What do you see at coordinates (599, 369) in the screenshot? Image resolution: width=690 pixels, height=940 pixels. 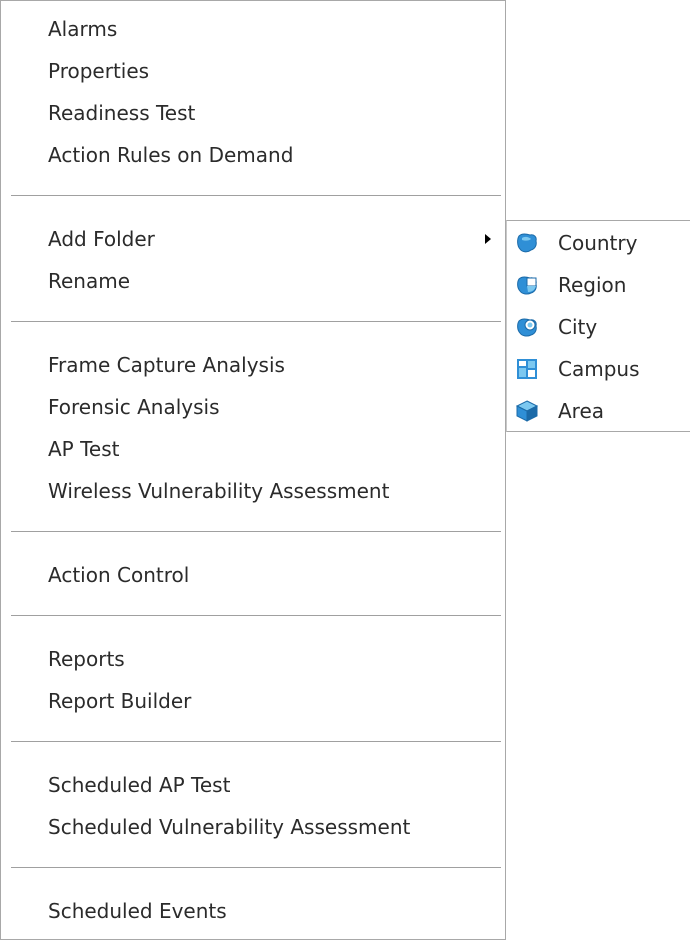 I see `submenu-item-label: Campus` at bounding box center [599, 369].